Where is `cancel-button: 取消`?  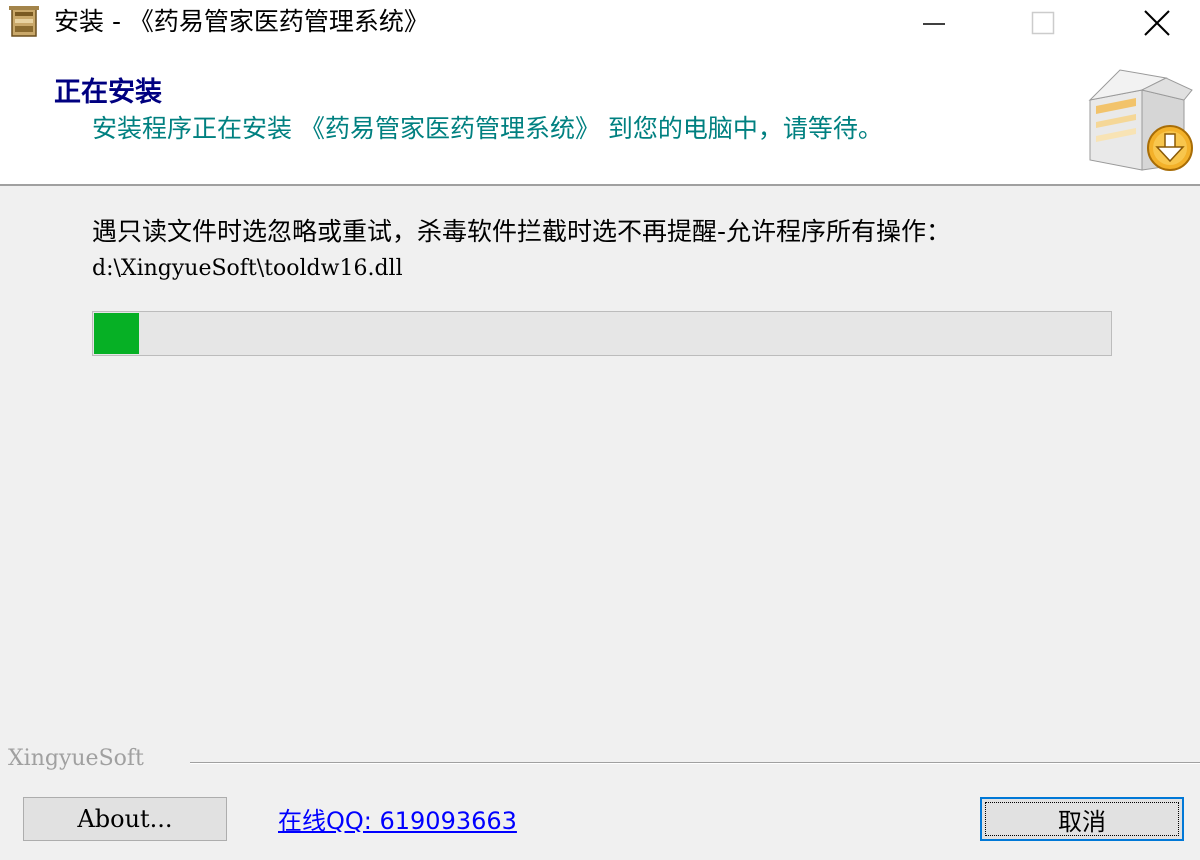 cancel-button: 取消 is located at coordinates (1082, 819).